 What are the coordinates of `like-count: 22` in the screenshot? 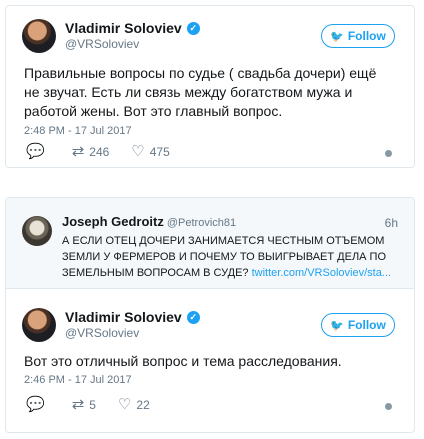 It's located at (143, 404).